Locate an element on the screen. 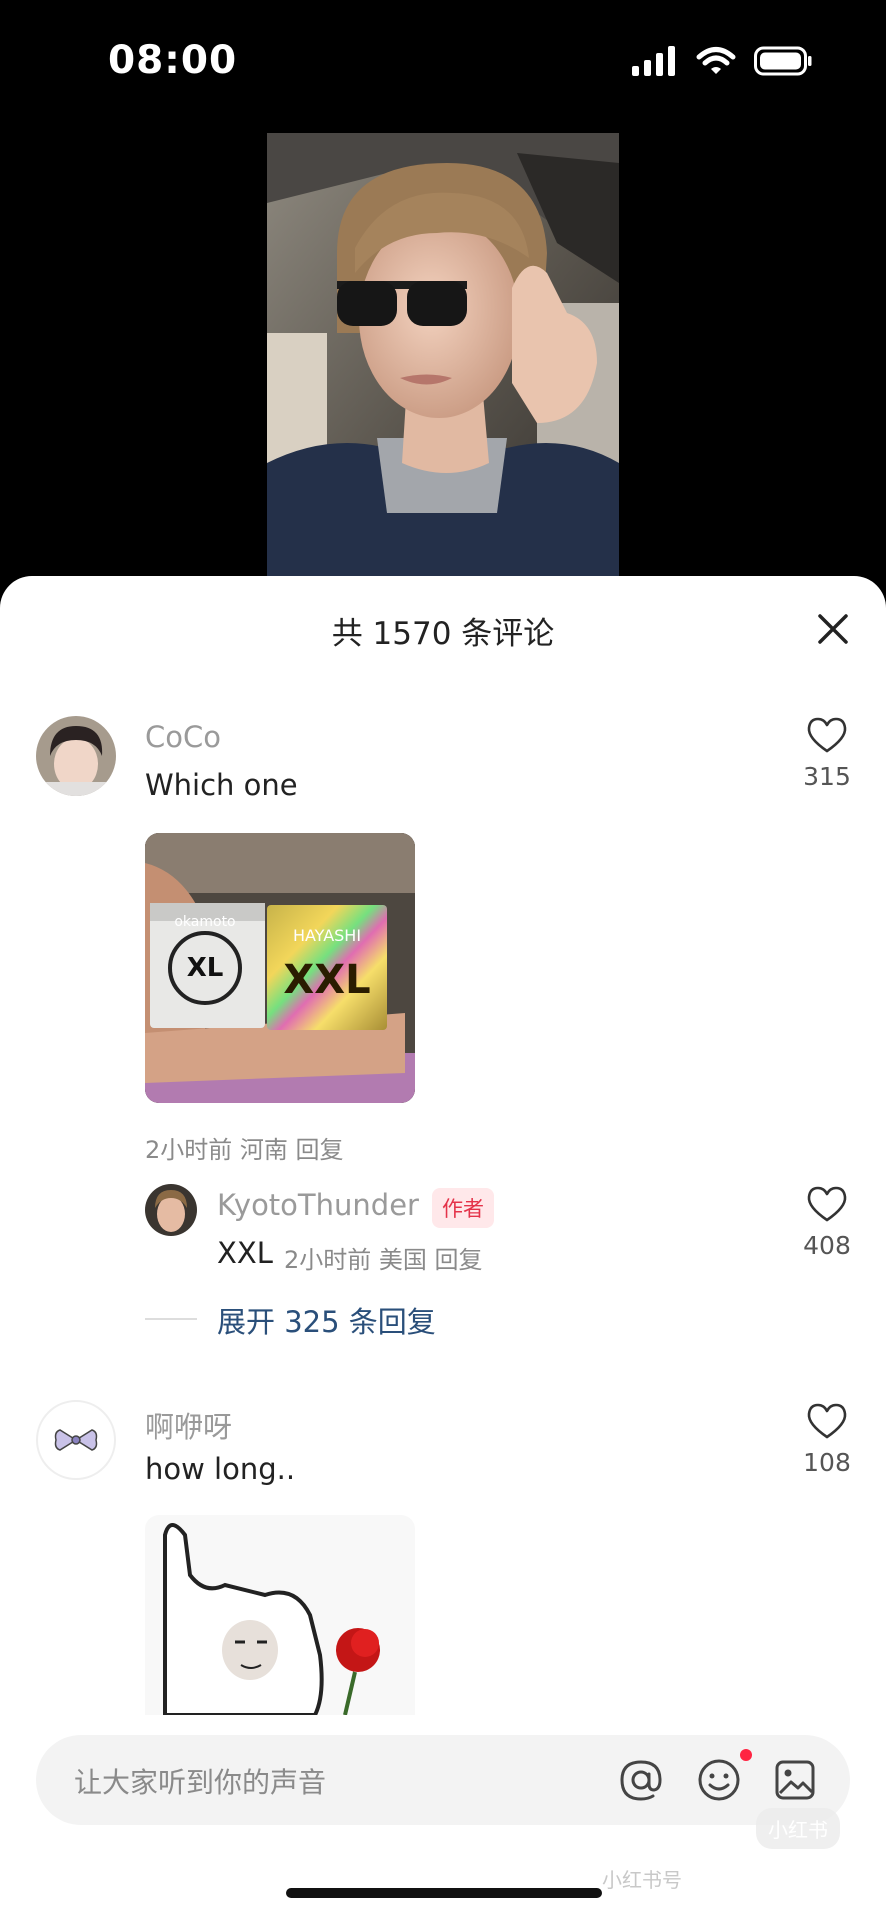 The height and width of the screenshot is (1920, 886). mention-button is located at coordinates (641, 1780).